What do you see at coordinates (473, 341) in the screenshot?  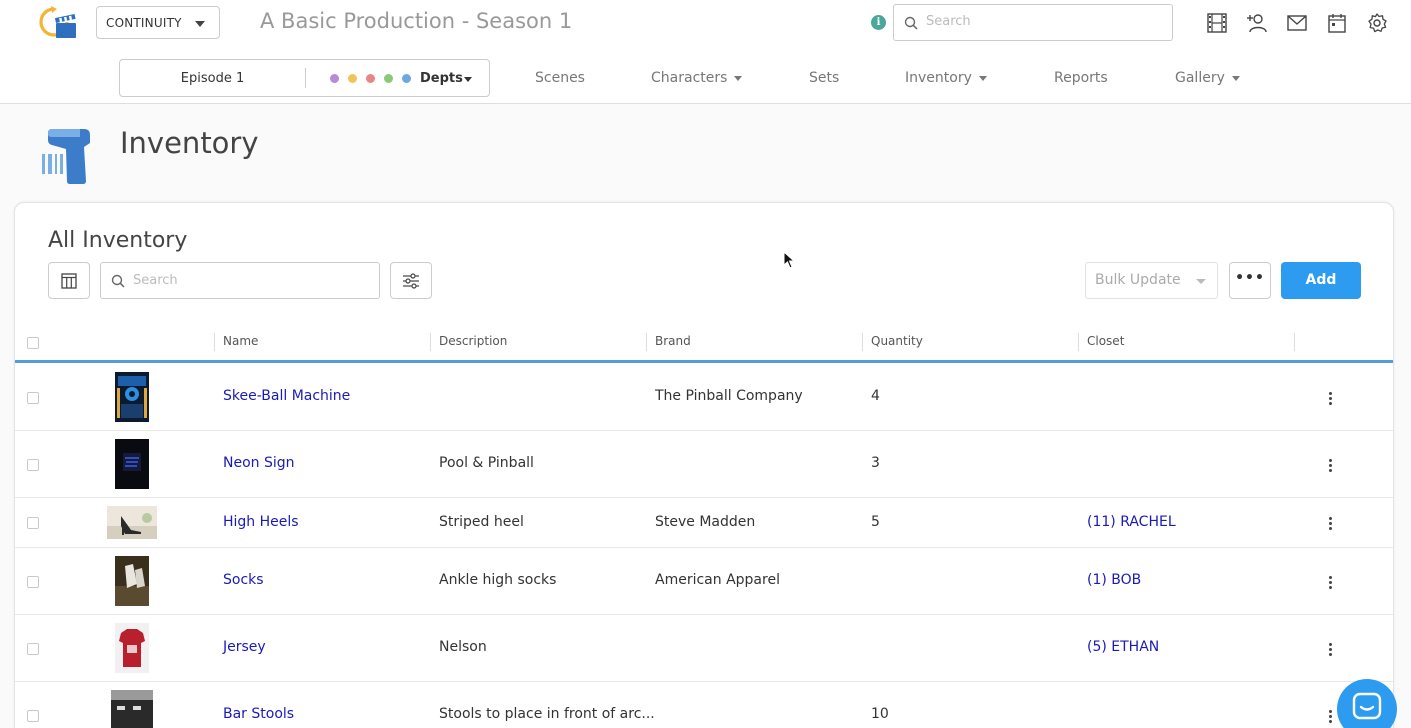 I see `column-header-description: Description` at bounding box center [473, 341].